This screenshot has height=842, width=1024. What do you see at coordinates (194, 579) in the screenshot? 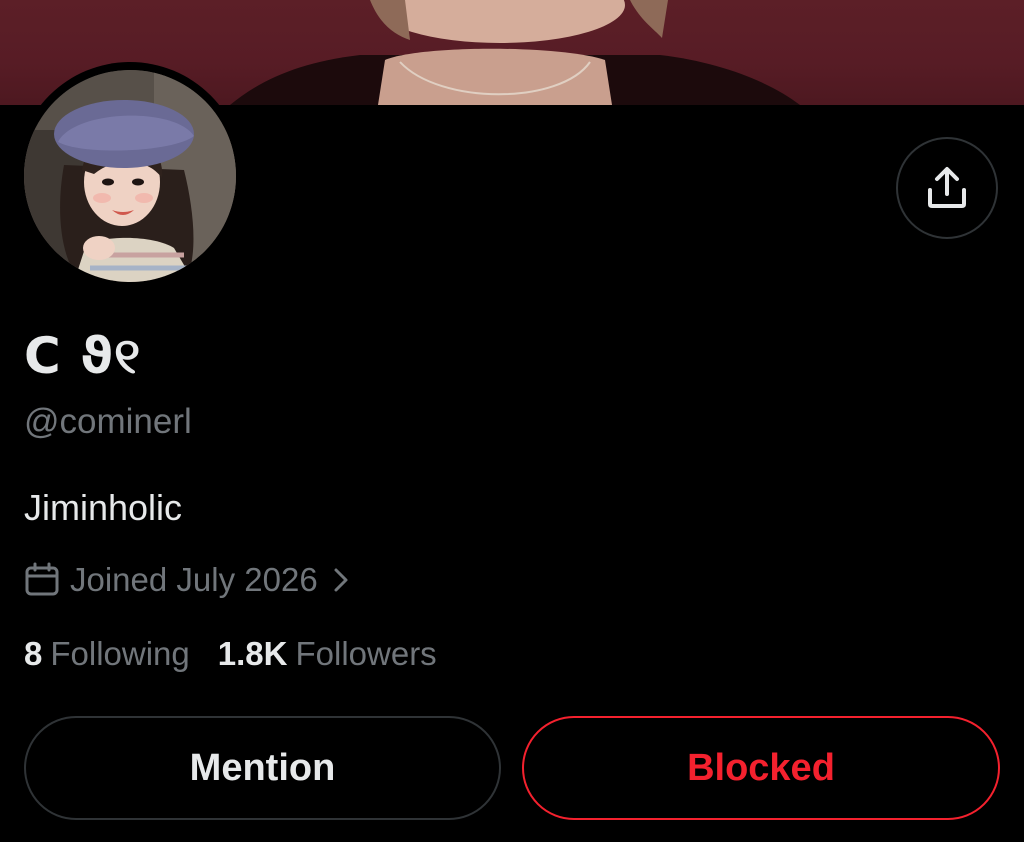
I see `joined-date-text: Joined July 2026` at bounding box center [194, 579].